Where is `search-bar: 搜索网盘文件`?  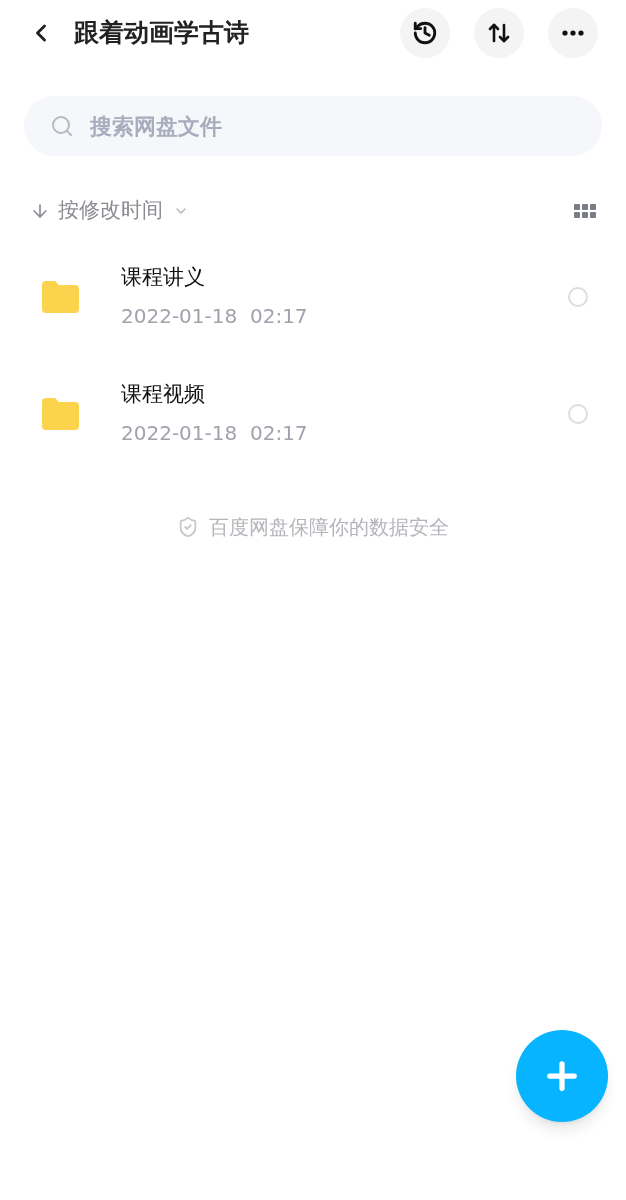
search-bar: 搜索网盘文件 is located at coordinates (313, 126).